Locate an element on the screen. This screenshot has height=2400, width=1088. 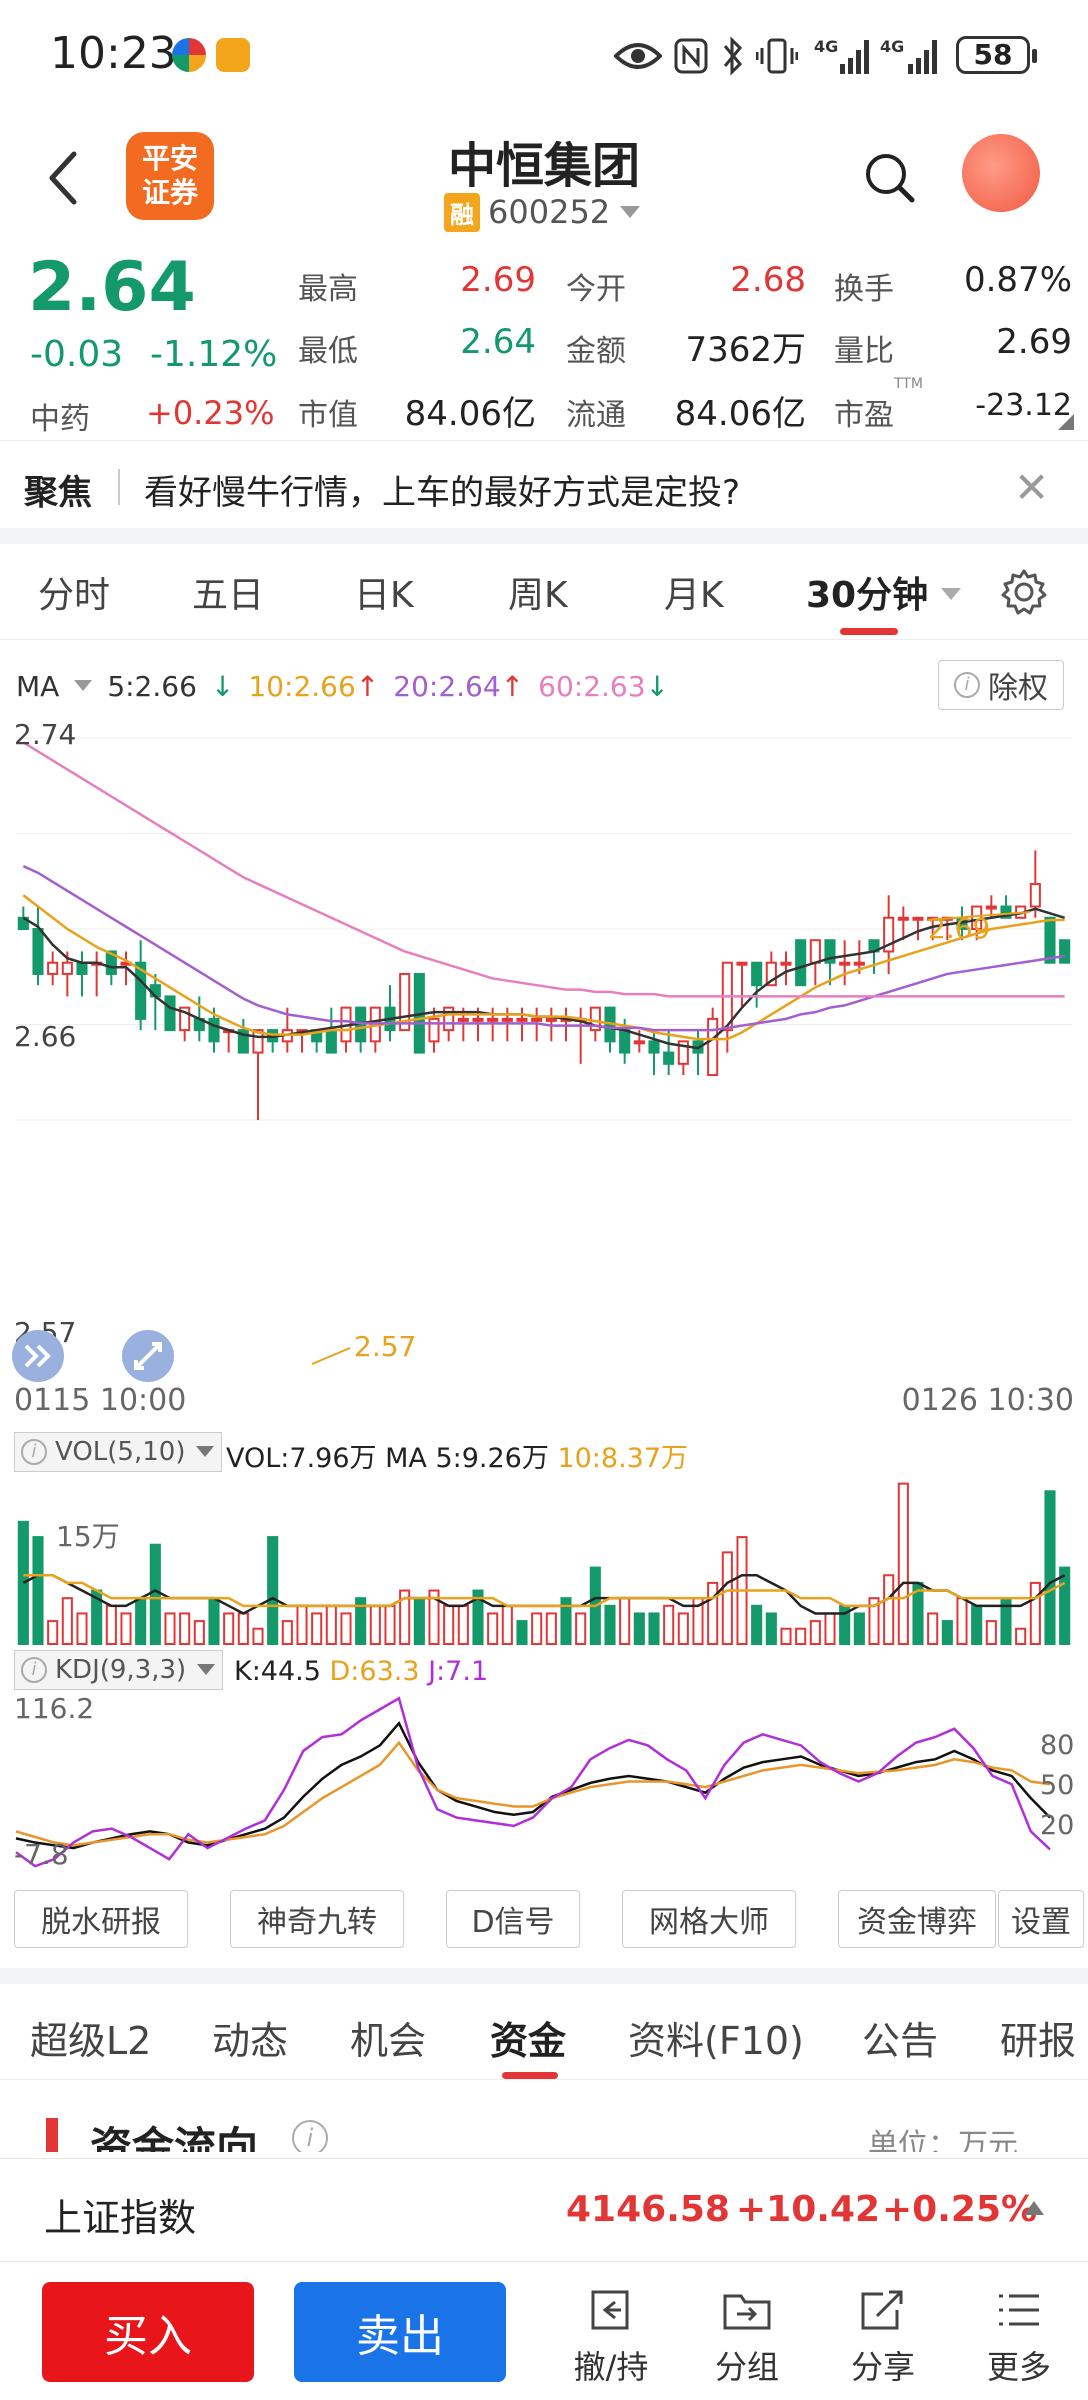
more-label: 更多 is located at coordinates (1018, 2367).